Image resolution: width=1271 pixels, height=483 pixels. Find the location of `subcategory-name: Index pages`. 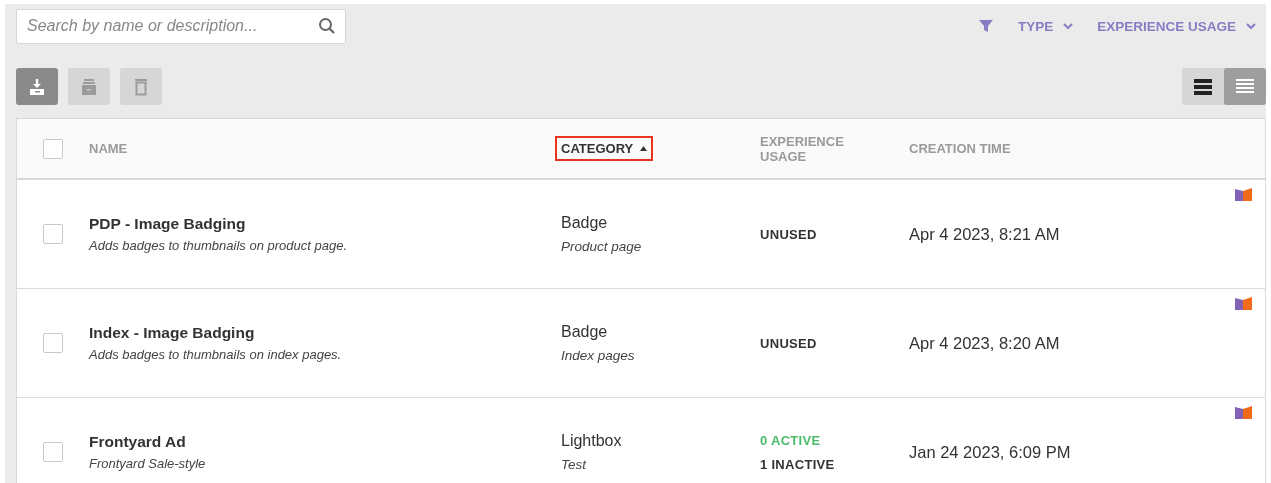

subcategory-name: Index pages is located at coordinates (598, 355).